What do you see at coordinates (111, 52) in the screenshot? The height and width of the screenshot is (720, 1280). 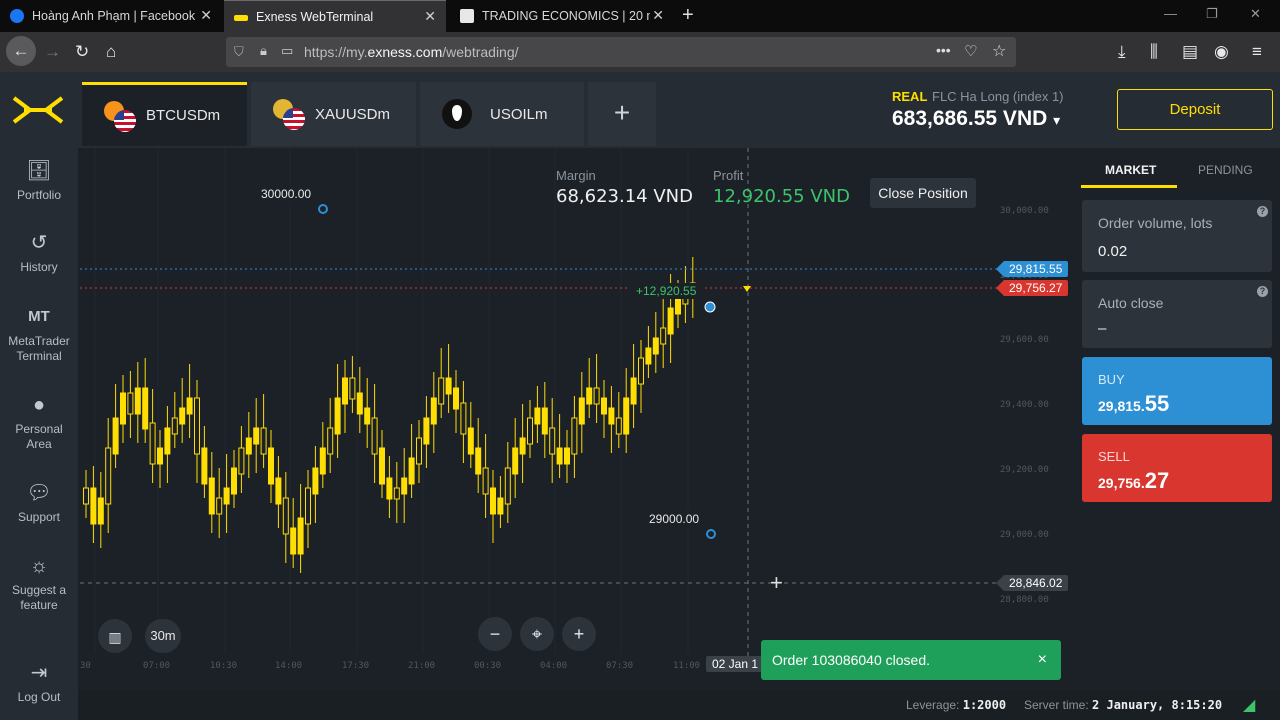 I see `home-icon: ⌂` at bounding box center [111, 52].